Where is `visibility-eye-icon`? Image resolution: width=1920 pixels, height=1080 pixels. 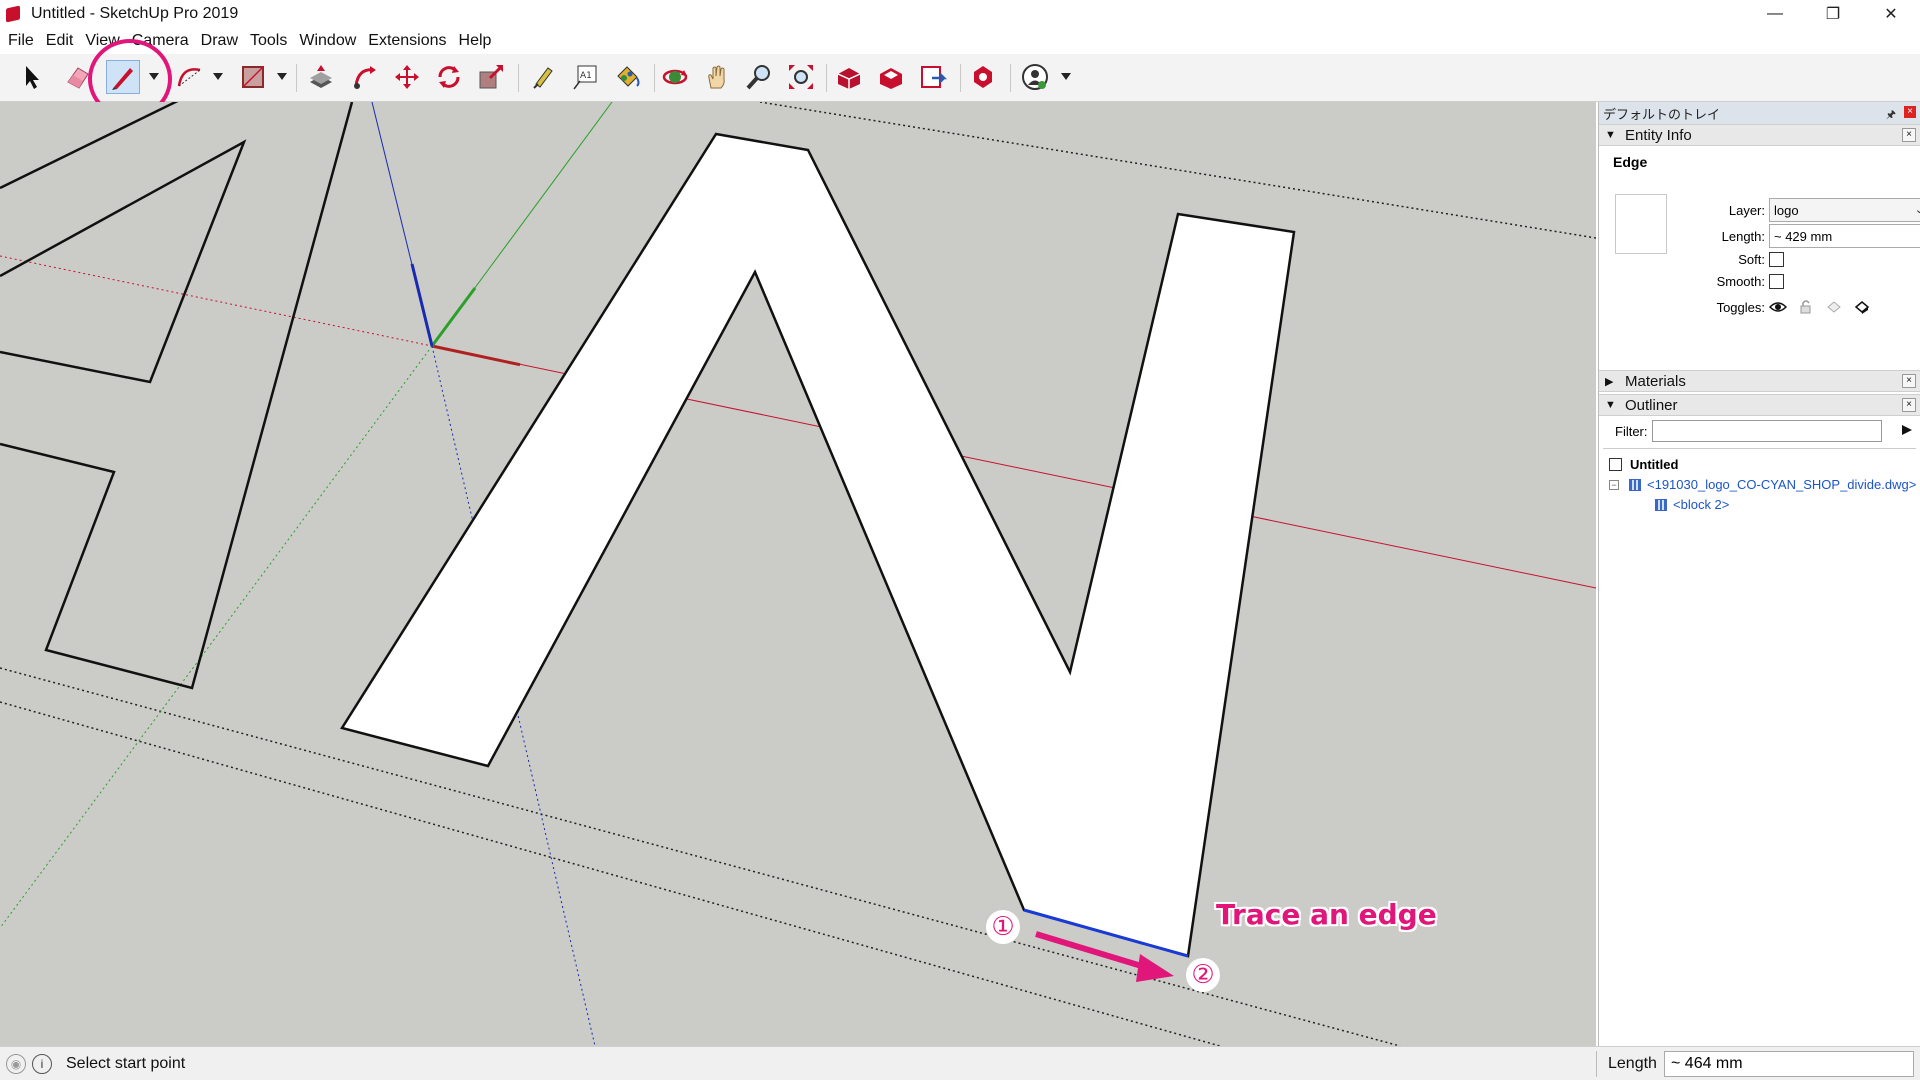 visibility-eye-icon is located at coordinates (1778, 307).